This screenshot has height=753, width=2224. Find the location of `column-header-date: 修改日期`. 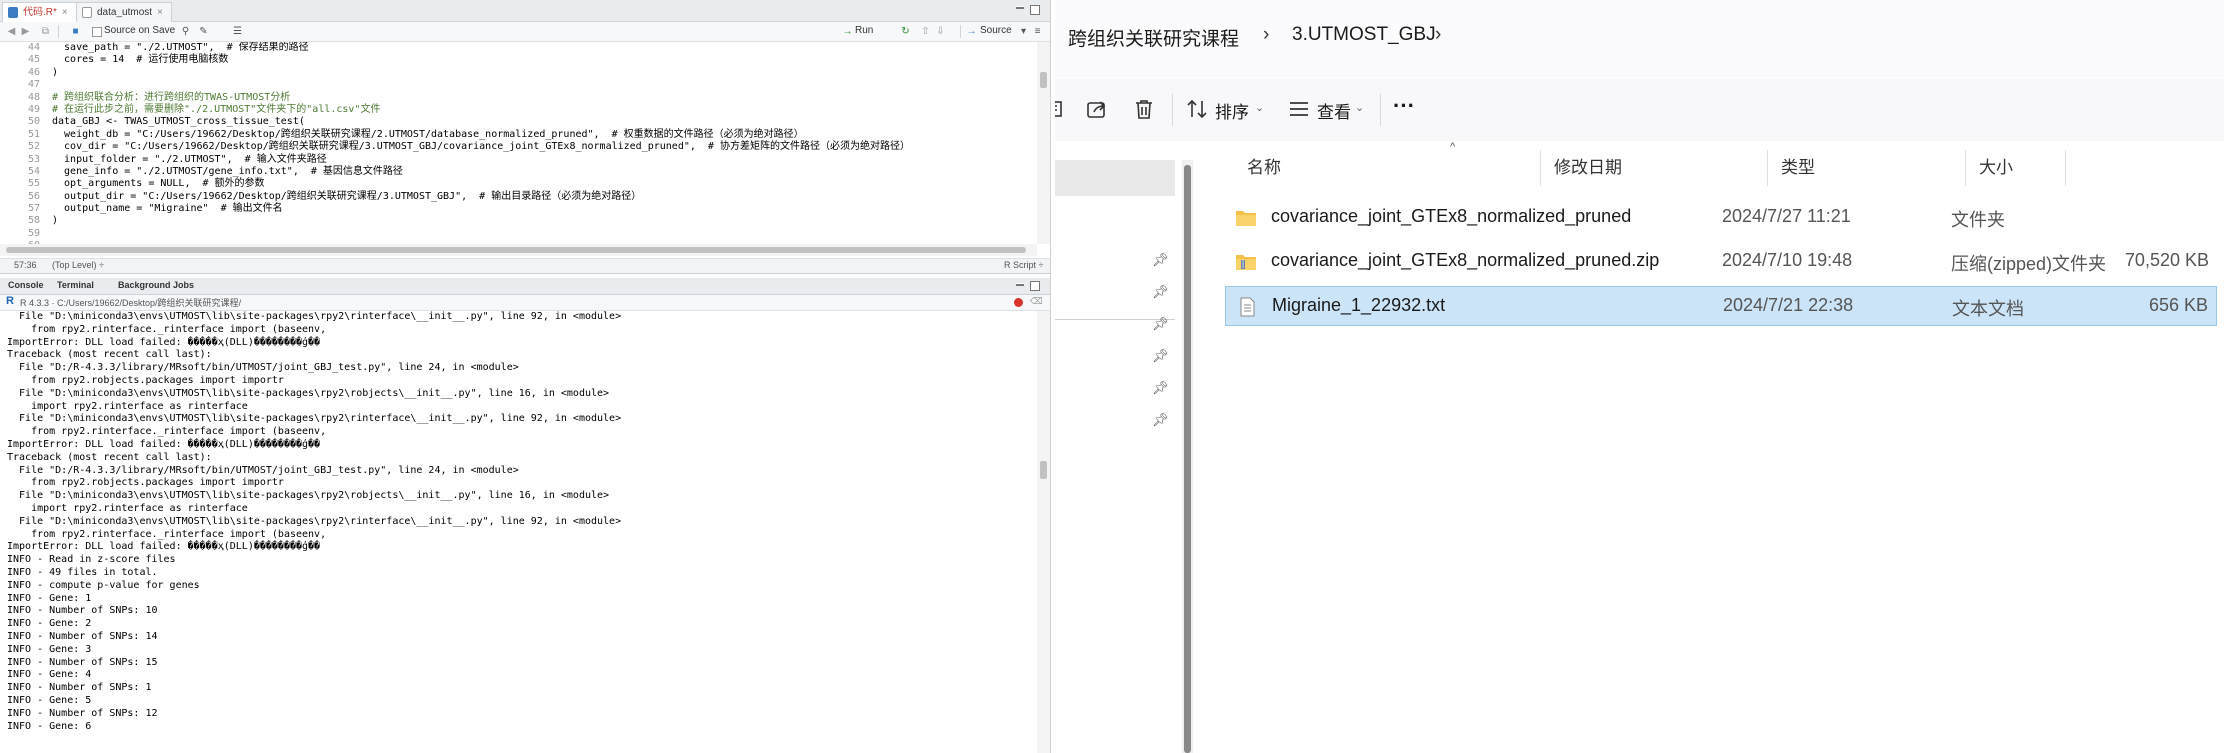

column-header-date: 修改日期 is located at coordinates (1588, 168).